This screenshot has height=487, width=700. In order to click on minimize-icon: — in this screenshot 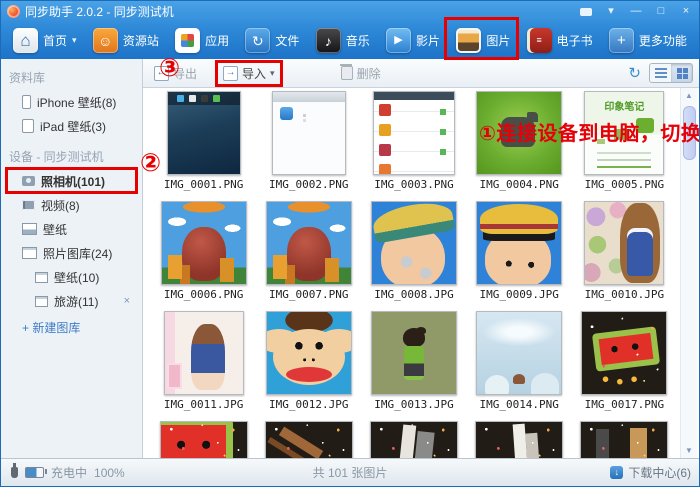, I will do `click(636, 12)`.